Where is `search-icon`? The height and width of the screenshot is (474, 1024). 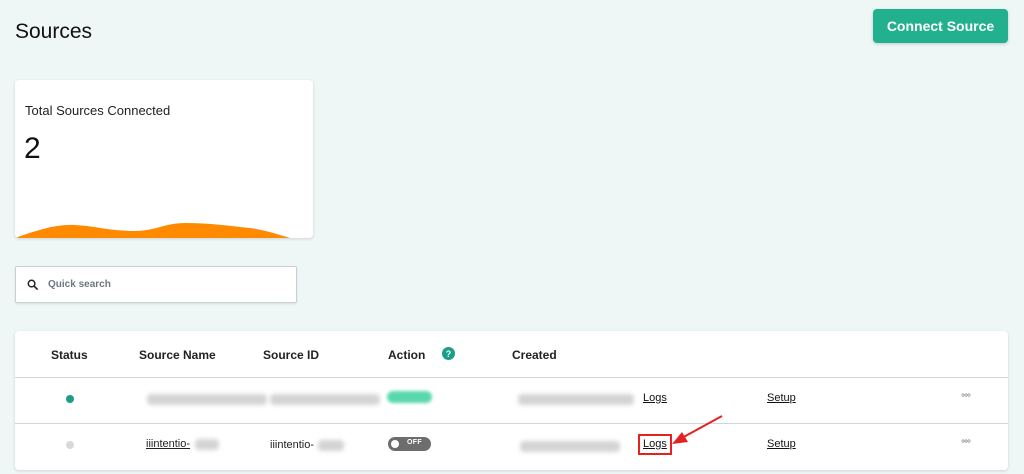 search-icon is located at coordinates (32, 284).